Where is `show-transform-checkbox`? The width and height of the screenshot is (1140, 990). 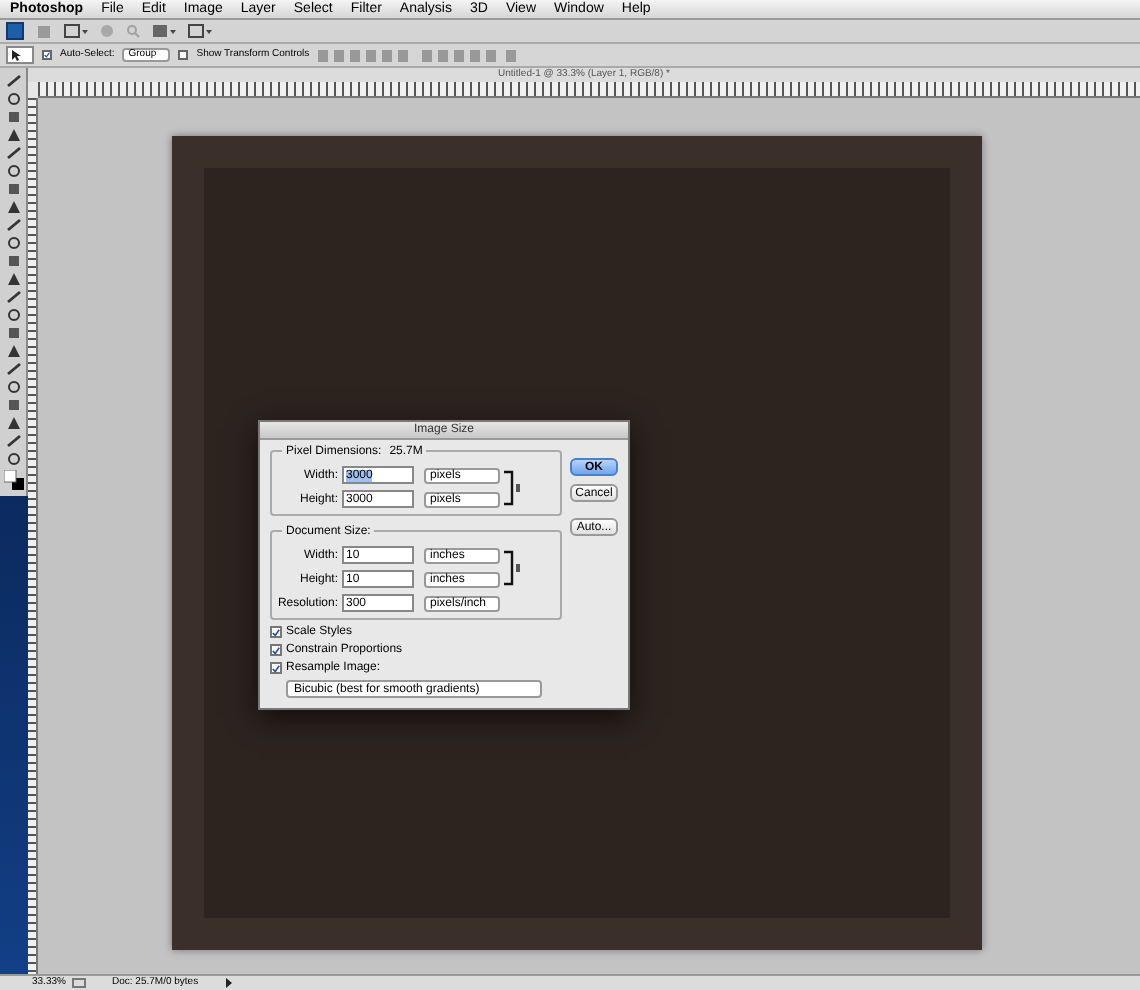 show-transform-checkbox is located at coordinates (183, 55).